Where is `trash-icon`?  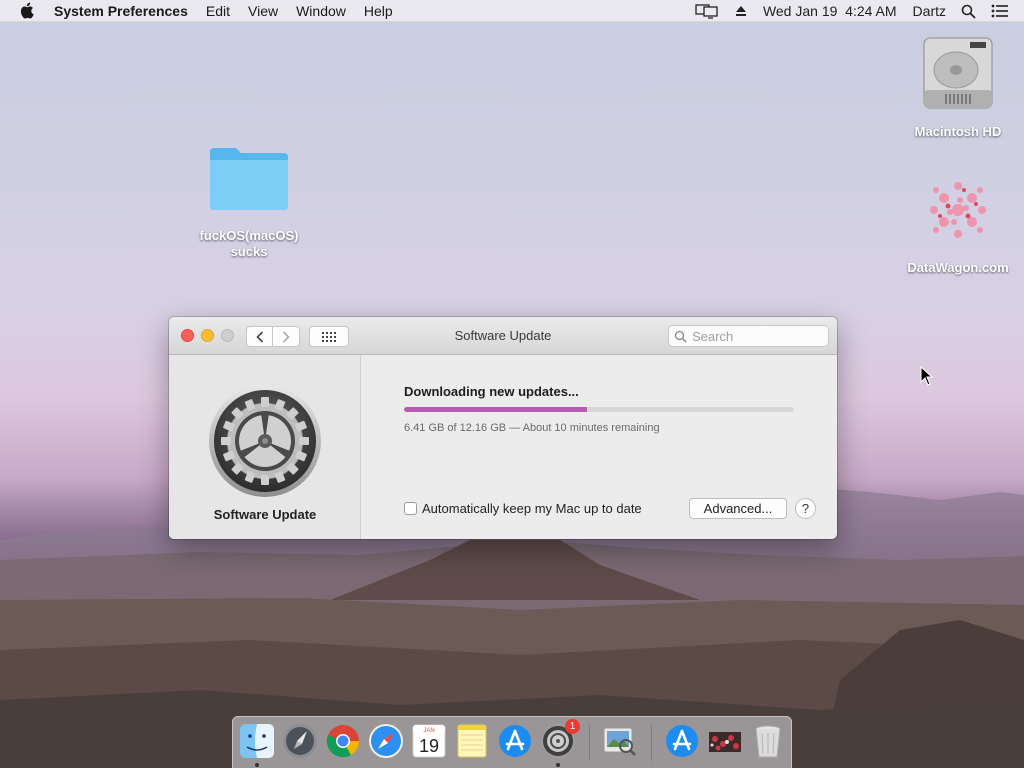
trash-icon is located at coordinates (768, 741).